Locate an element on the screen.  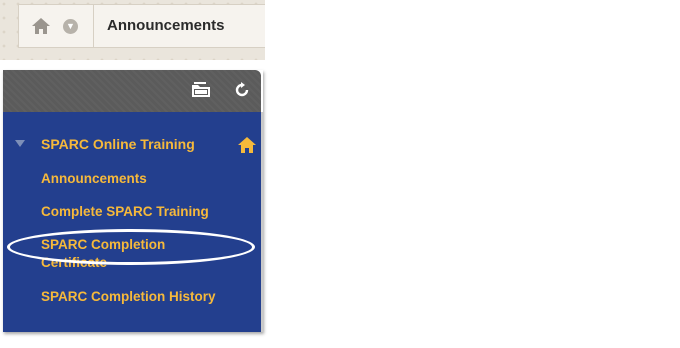
menu-item-sparc-completion-certificate: SPARC Completion Certificate is located at coordinates (121, 254).